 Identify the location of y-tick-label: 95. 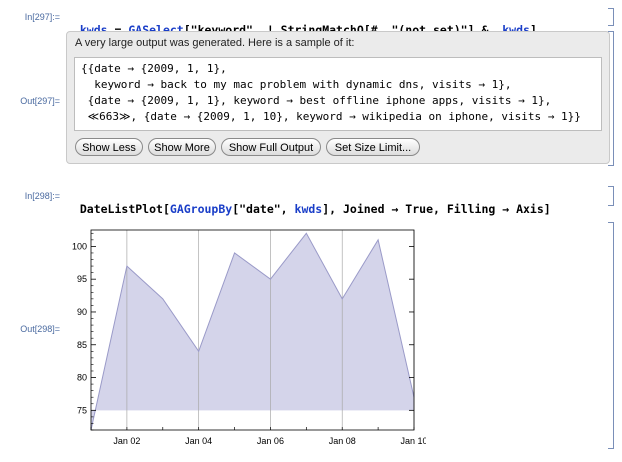
(82, 279).